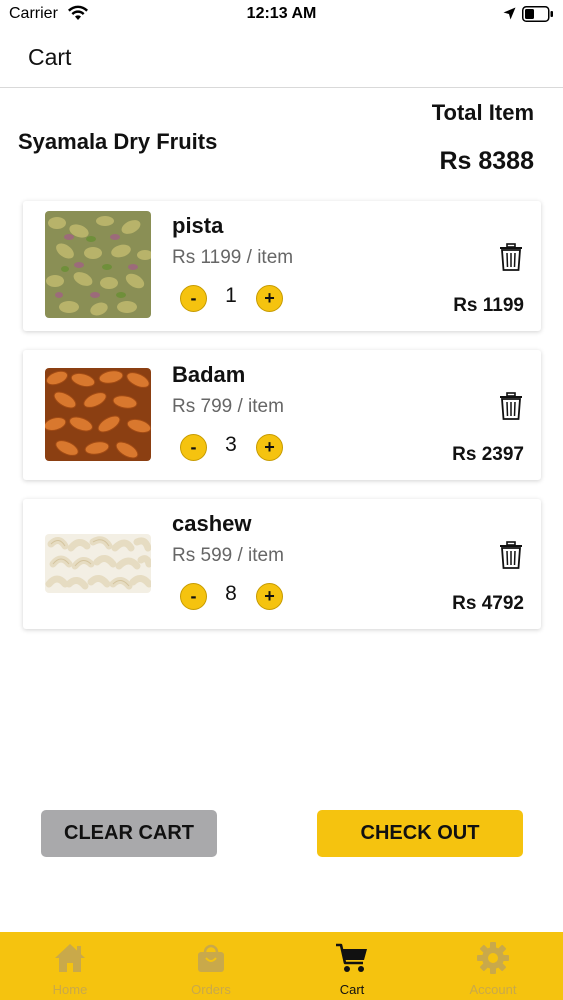  Describe the element at coordinates (231, 444) in the screenshot. I see `quantity-value: 3` at that location.